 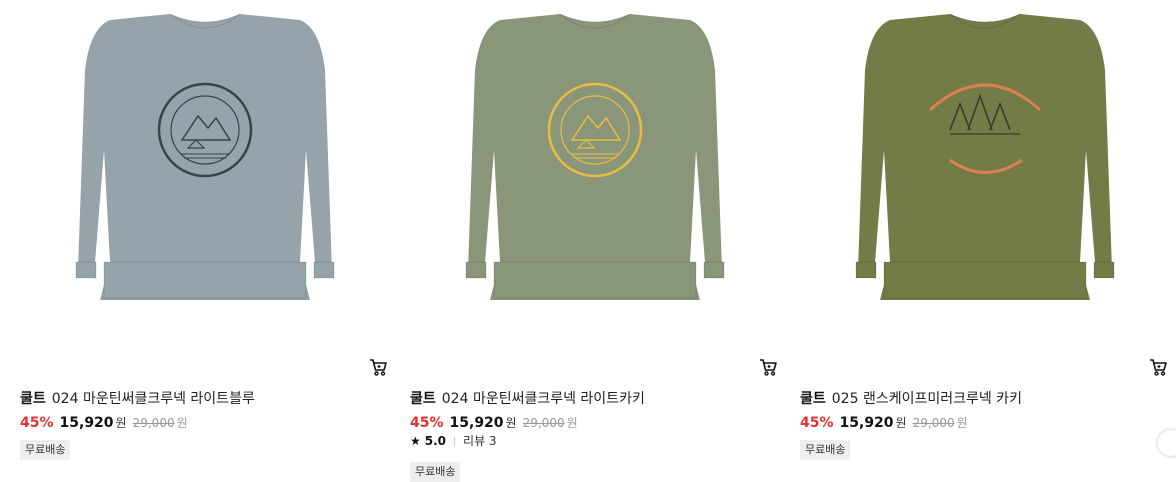 What do you see at coordinates (1167, 443) in the screenshot?
I see `next-arrow-icon` at bounding box center [1167, 443].